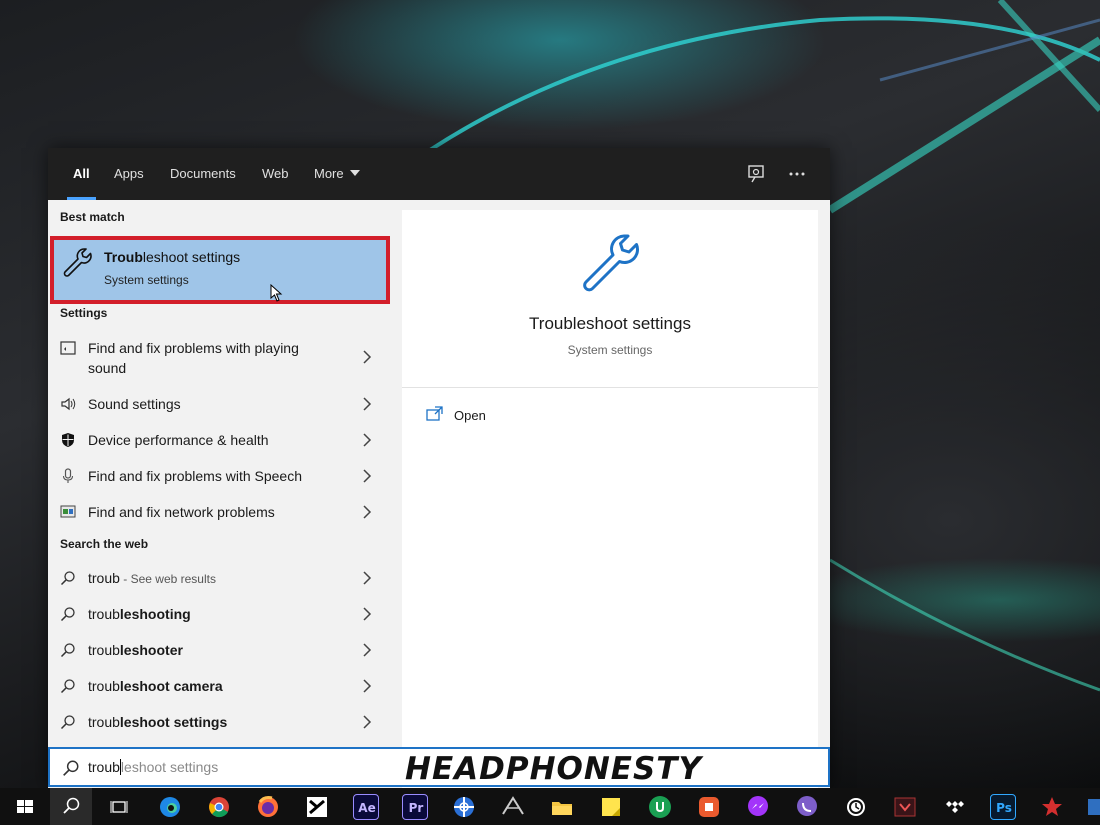 This screenshot has width=1100, height=825. What do you see at coordinates (104, 767) in the screenshot?
I see `search-typed-text: troub` at bounding box center [104, 767].